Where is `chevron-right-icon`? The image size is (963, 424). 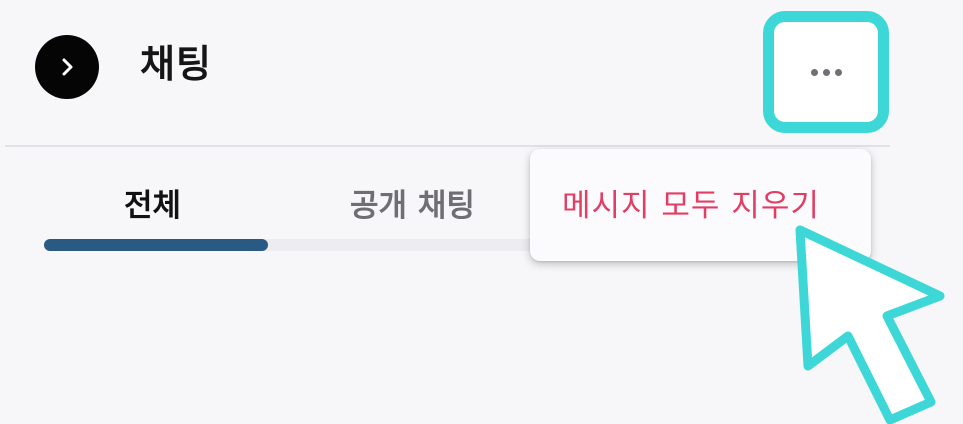
chevron-right-icon is located at coordinates (67, 67).